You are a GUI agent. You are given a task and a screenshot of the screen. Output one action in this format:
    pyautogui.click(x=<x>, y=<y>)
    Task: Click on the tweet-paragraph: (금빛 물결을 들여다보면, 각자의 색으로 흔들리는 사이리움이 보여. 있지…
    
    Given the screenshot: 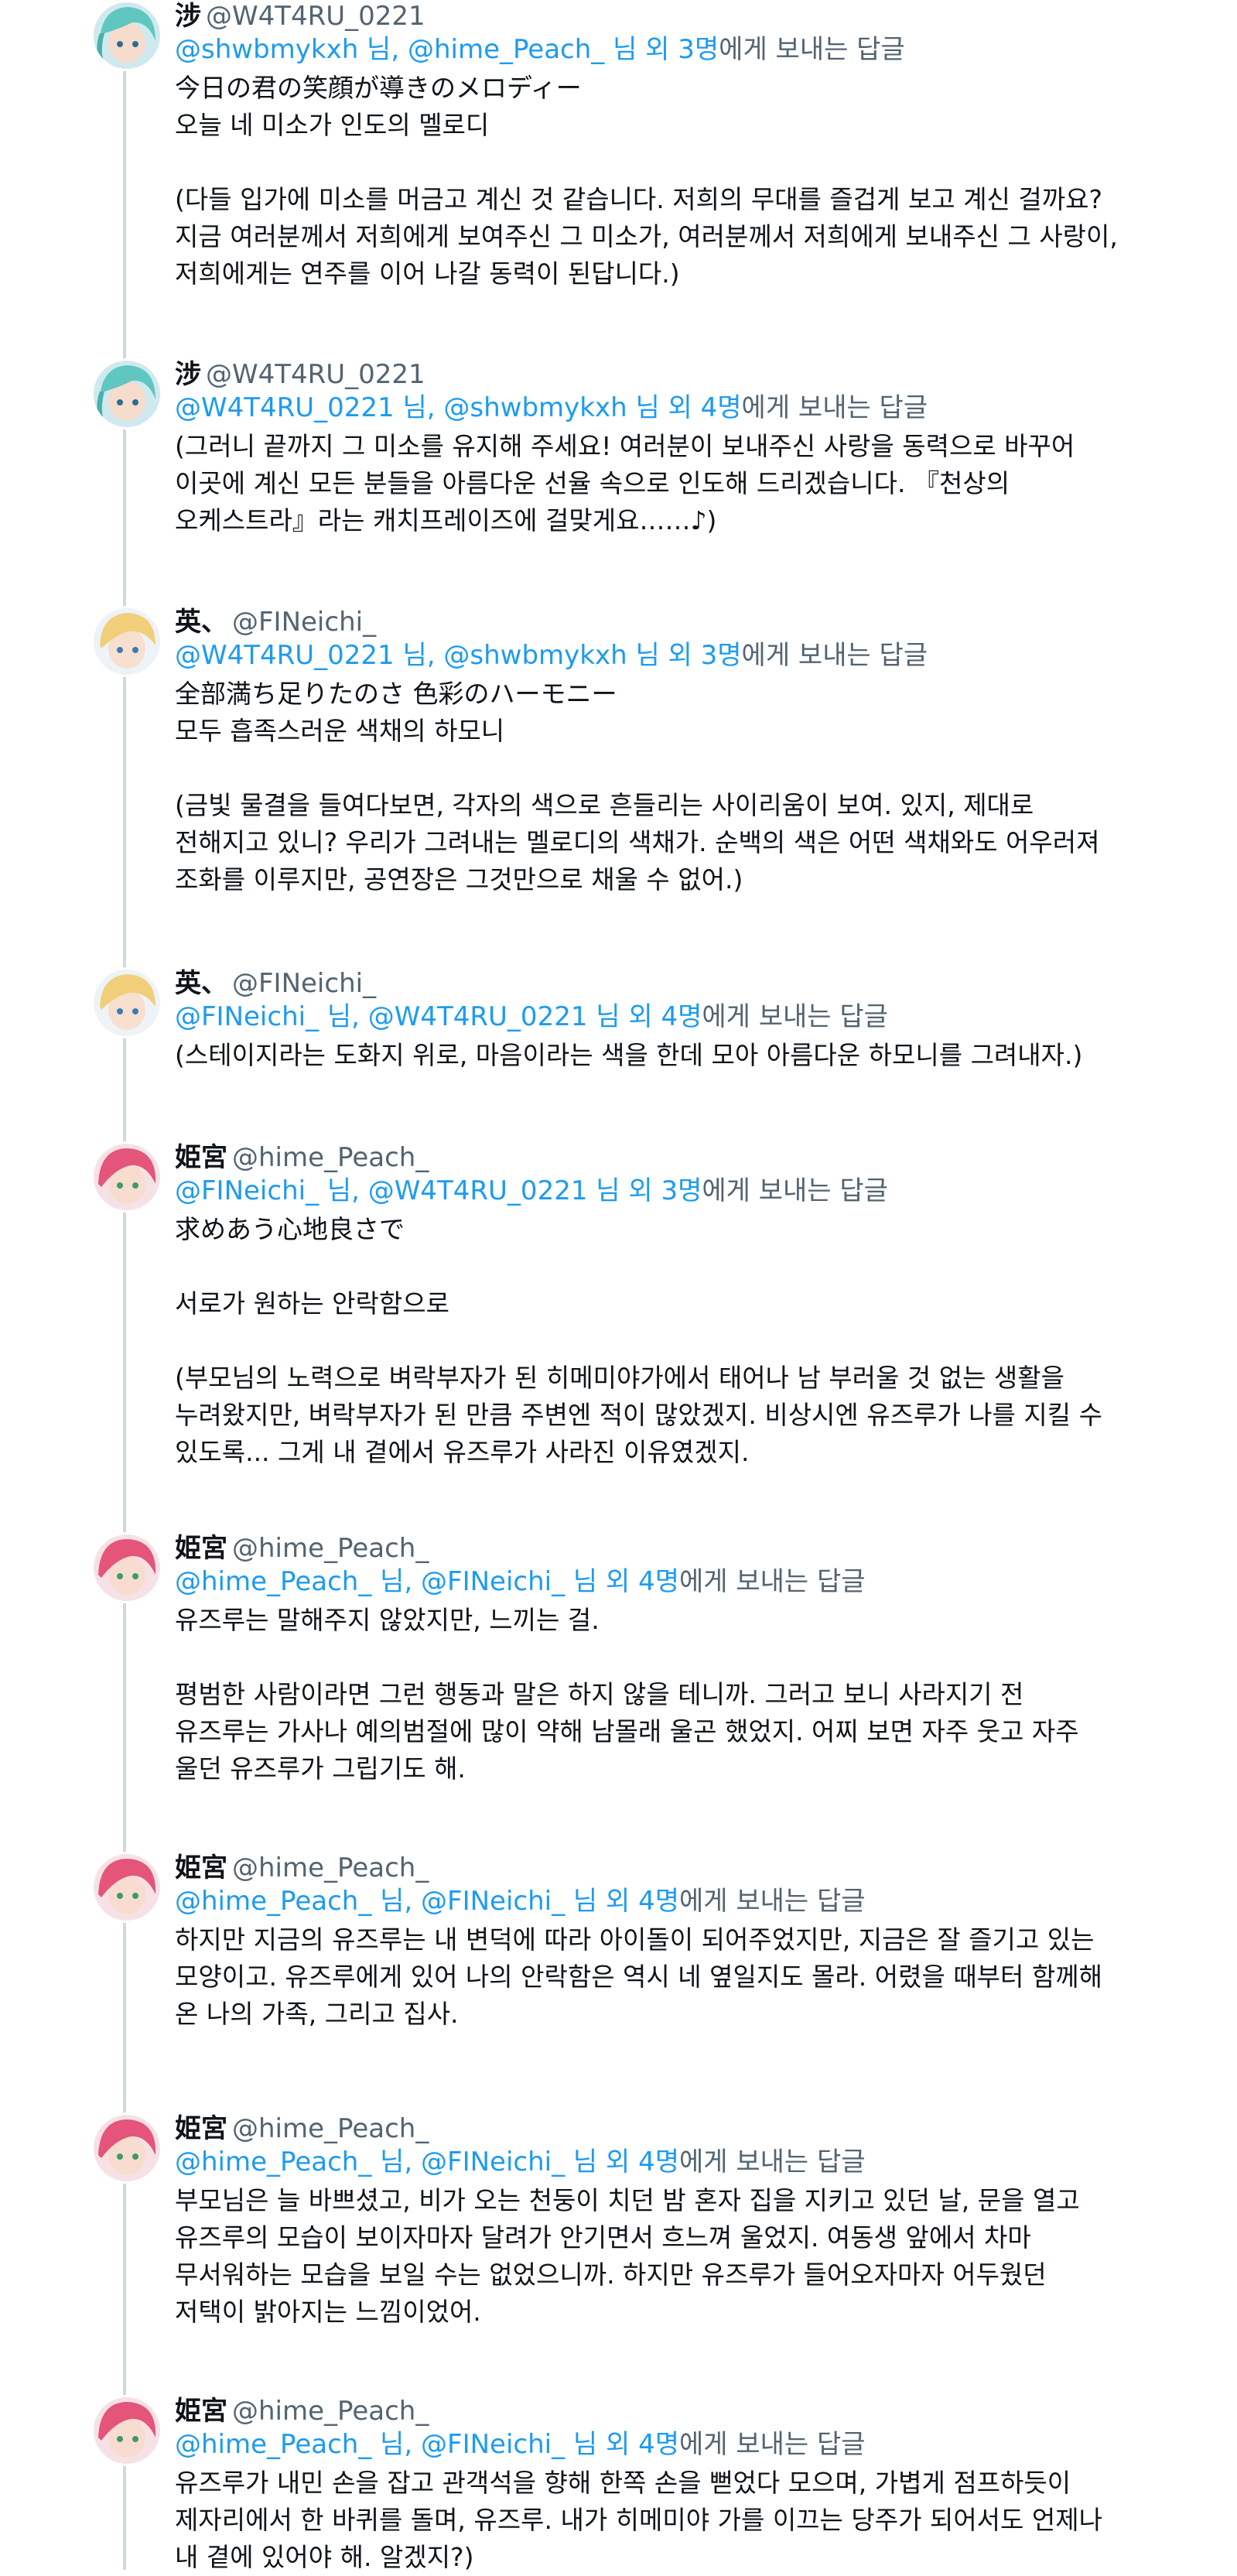 What is the action you would take?
    pyautogui.click(x=683, y=843)
    